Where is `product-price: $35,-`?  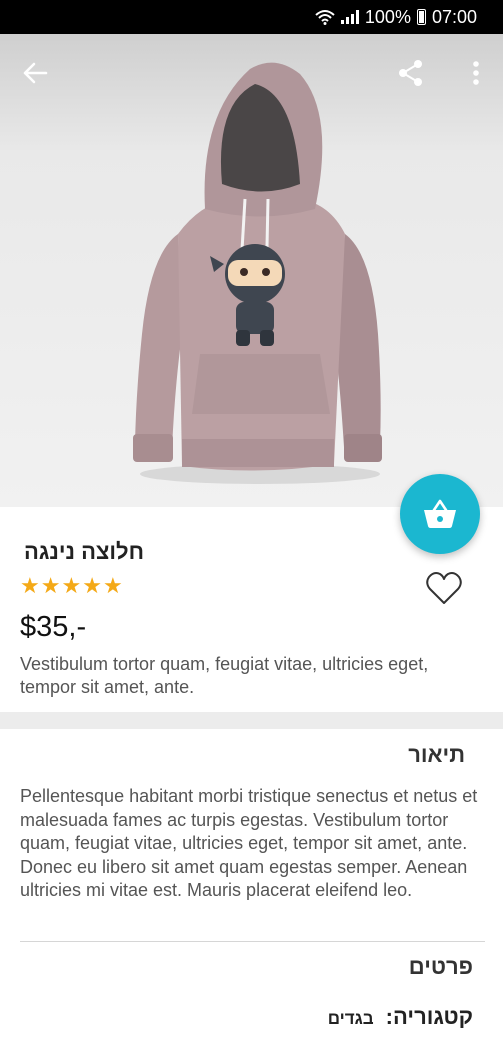 product-price: $35,- is located at coordinates (53, 627).